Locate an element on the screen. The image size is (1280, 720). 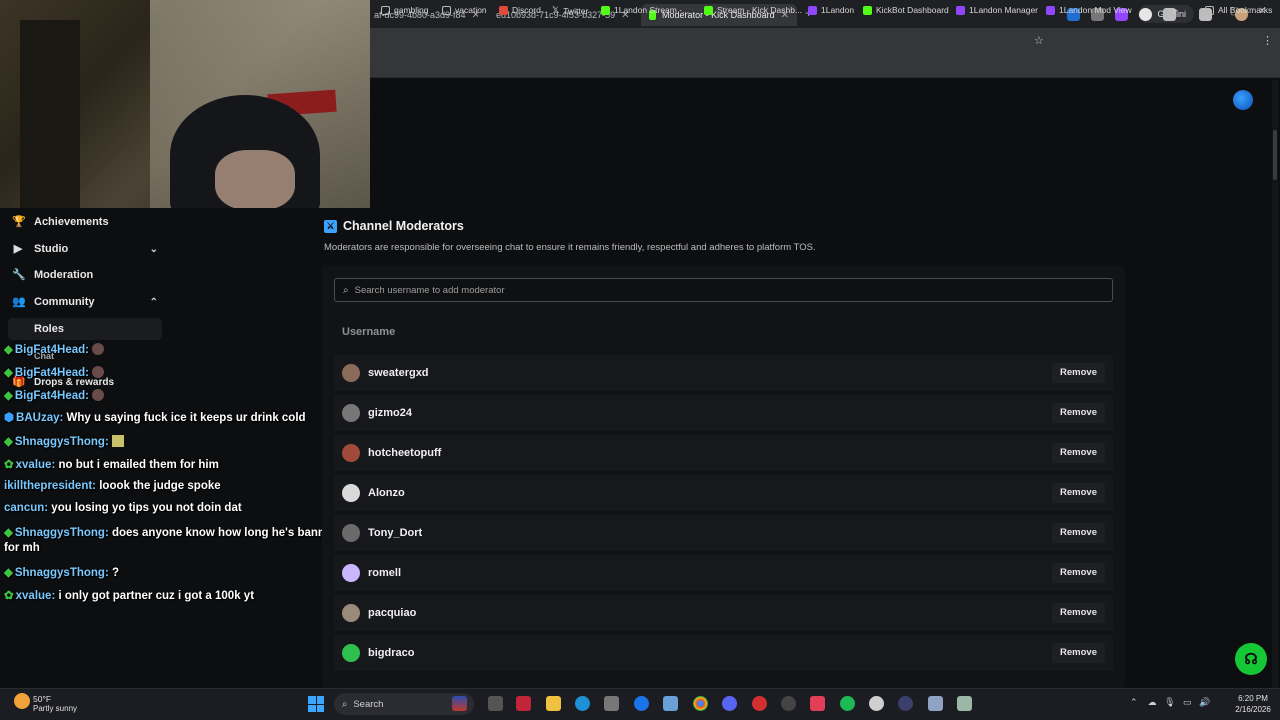
more-label: » is located at coordinates (1175, 10).